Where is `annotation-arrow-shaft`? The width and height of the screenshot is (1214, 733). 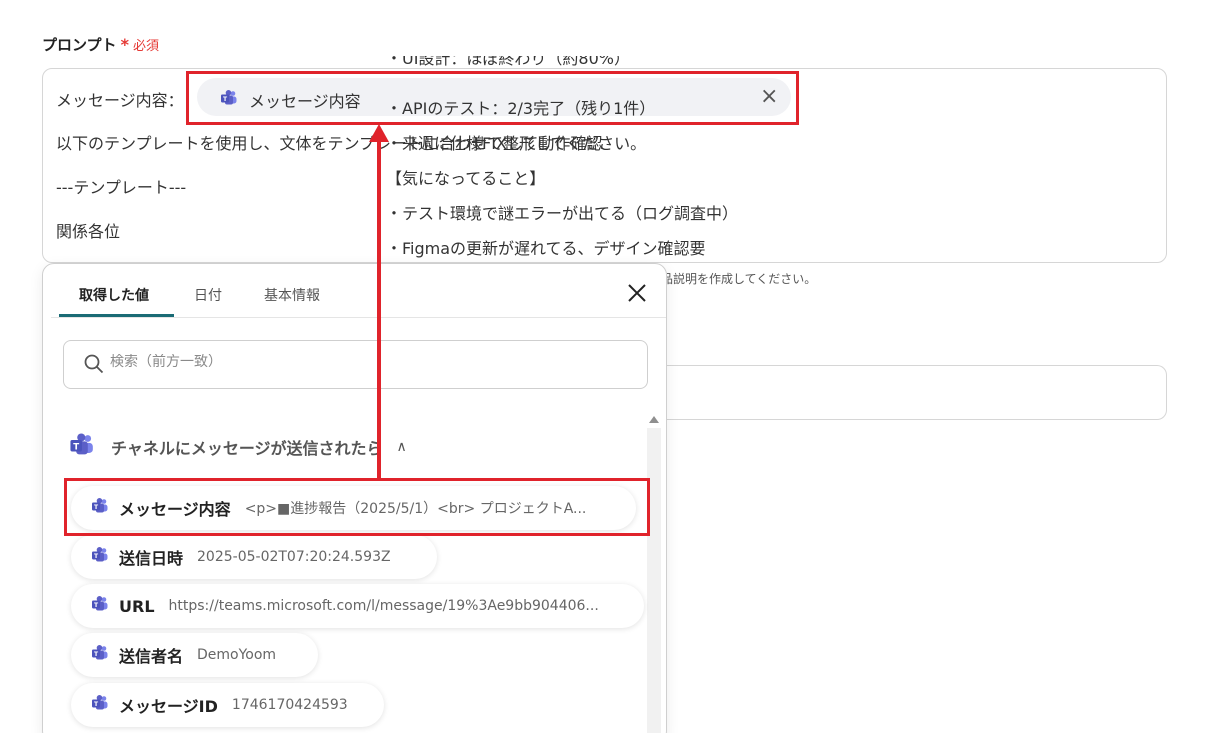 annotation-arrow-shaft is located at coordinates (379, 309).